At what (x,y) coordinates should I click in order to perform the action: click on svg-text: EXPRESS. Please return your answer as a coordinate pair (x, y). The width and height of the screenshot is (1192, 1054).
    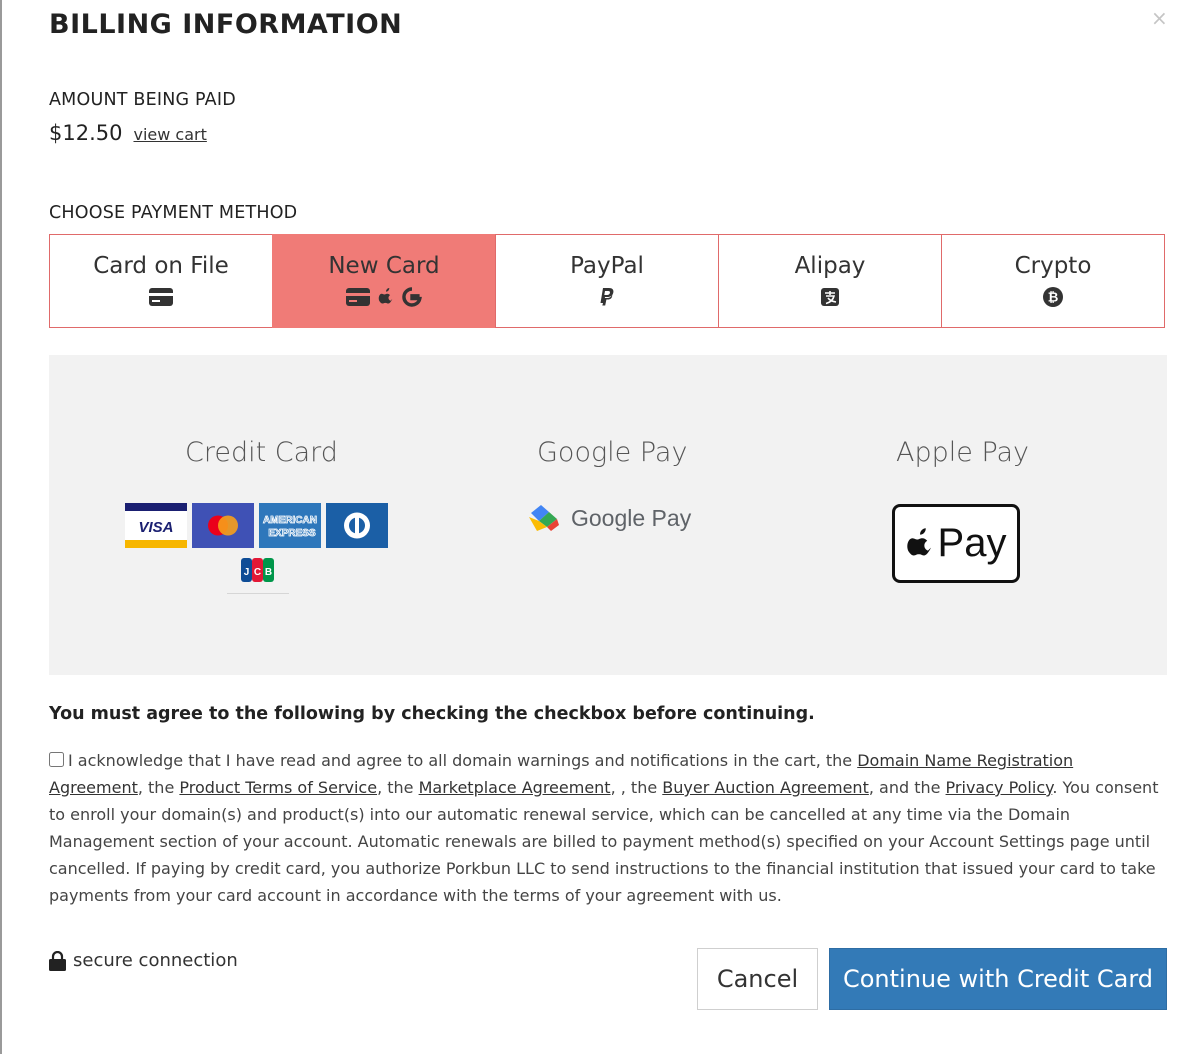
    Looking at the image, I should click on (292, 533).